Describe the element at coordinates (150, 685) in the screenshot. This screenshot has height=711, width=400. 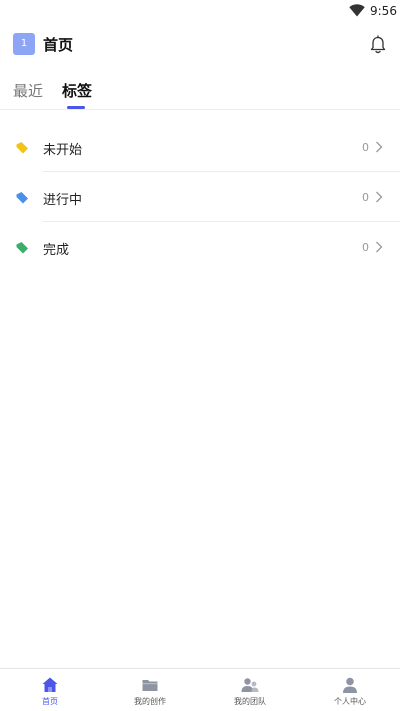
I see `folder-icon` at that location.